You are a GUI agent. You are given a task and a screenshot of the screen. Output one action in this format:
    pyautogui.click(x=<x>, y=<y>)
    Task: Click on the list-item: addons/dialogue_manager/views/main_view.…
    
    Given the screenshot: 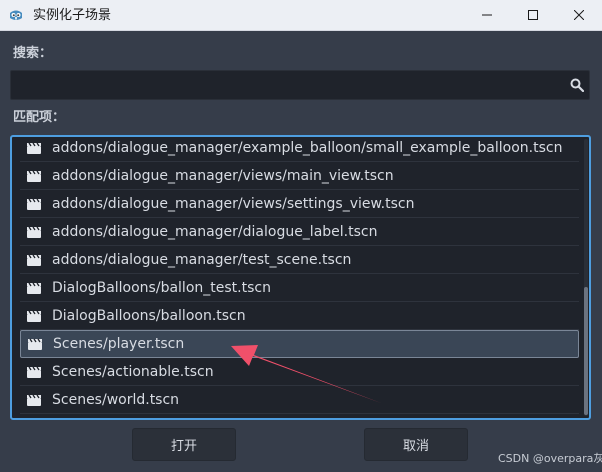 What is the action you would take?
    pyautogui.click(x=299, y=176)
    